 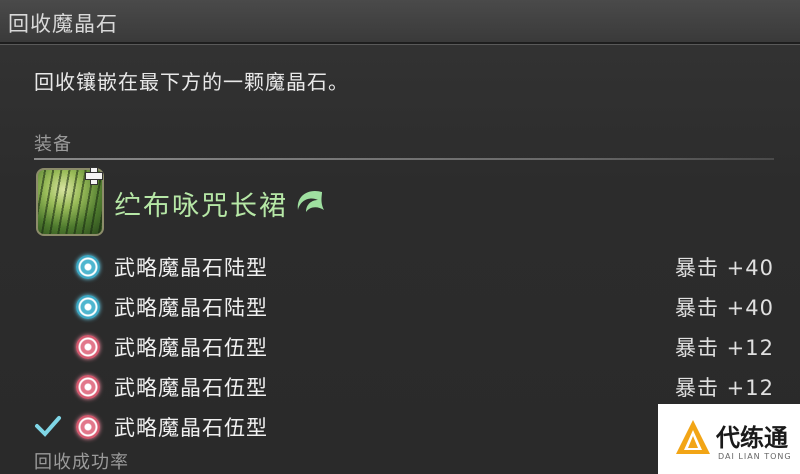 I want to click on item-name: 纻布咏咒长裙, so click(x=201, y=206).